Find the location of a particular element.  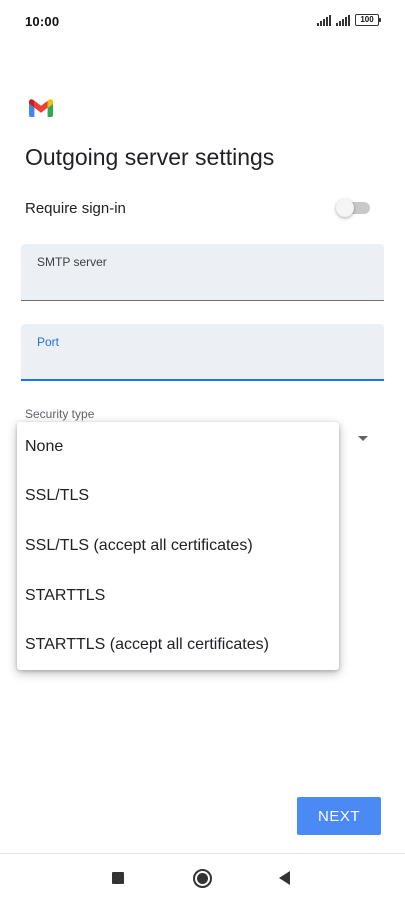

battery-level: 100 is located at coordinates (367, 19).